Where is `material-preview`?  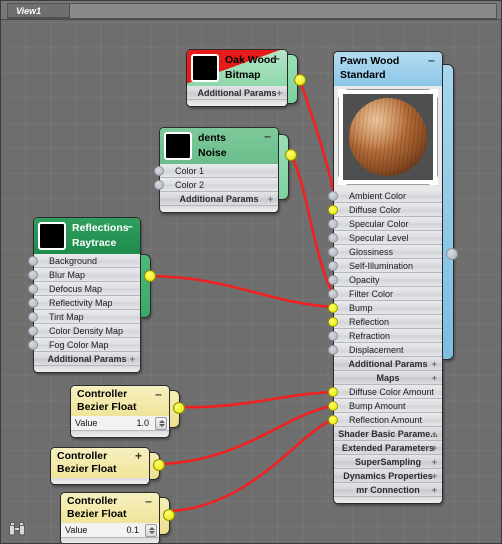 material-preview is located at coordinates (388, 137).